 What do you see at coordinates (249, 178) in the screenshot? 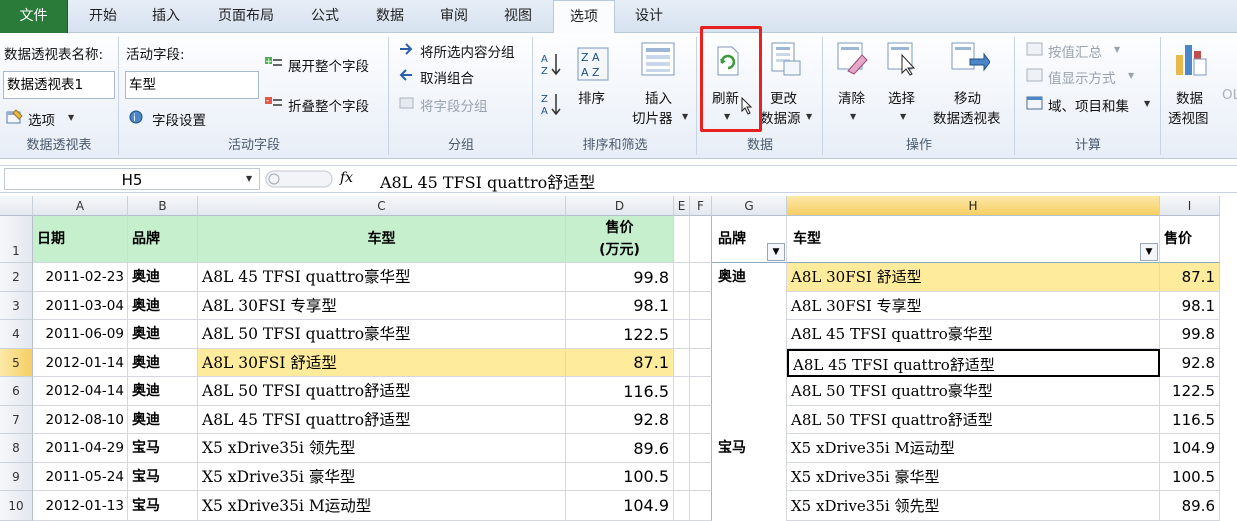
I see `name-box-dropdown-icon: ▼` at bounding box center [249, 178].